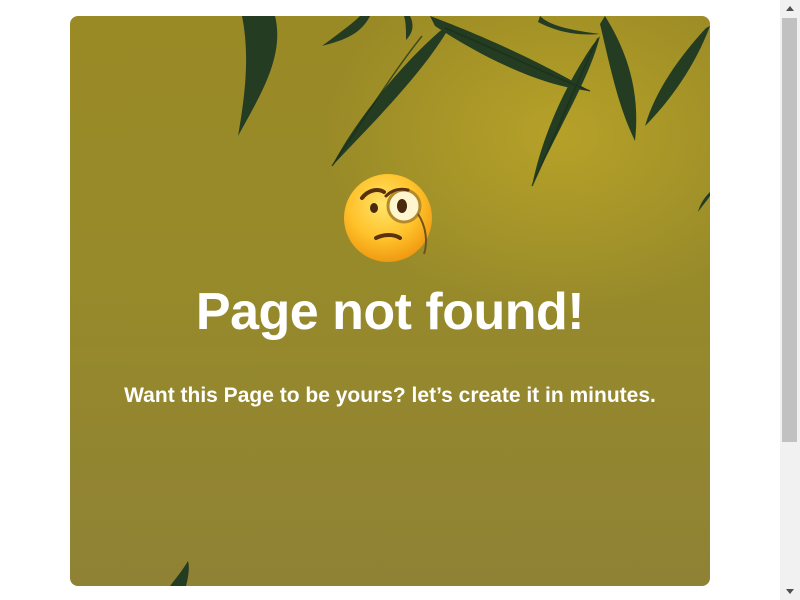  I want to click on scroll-up-arrow-icon, so click(790, 8).